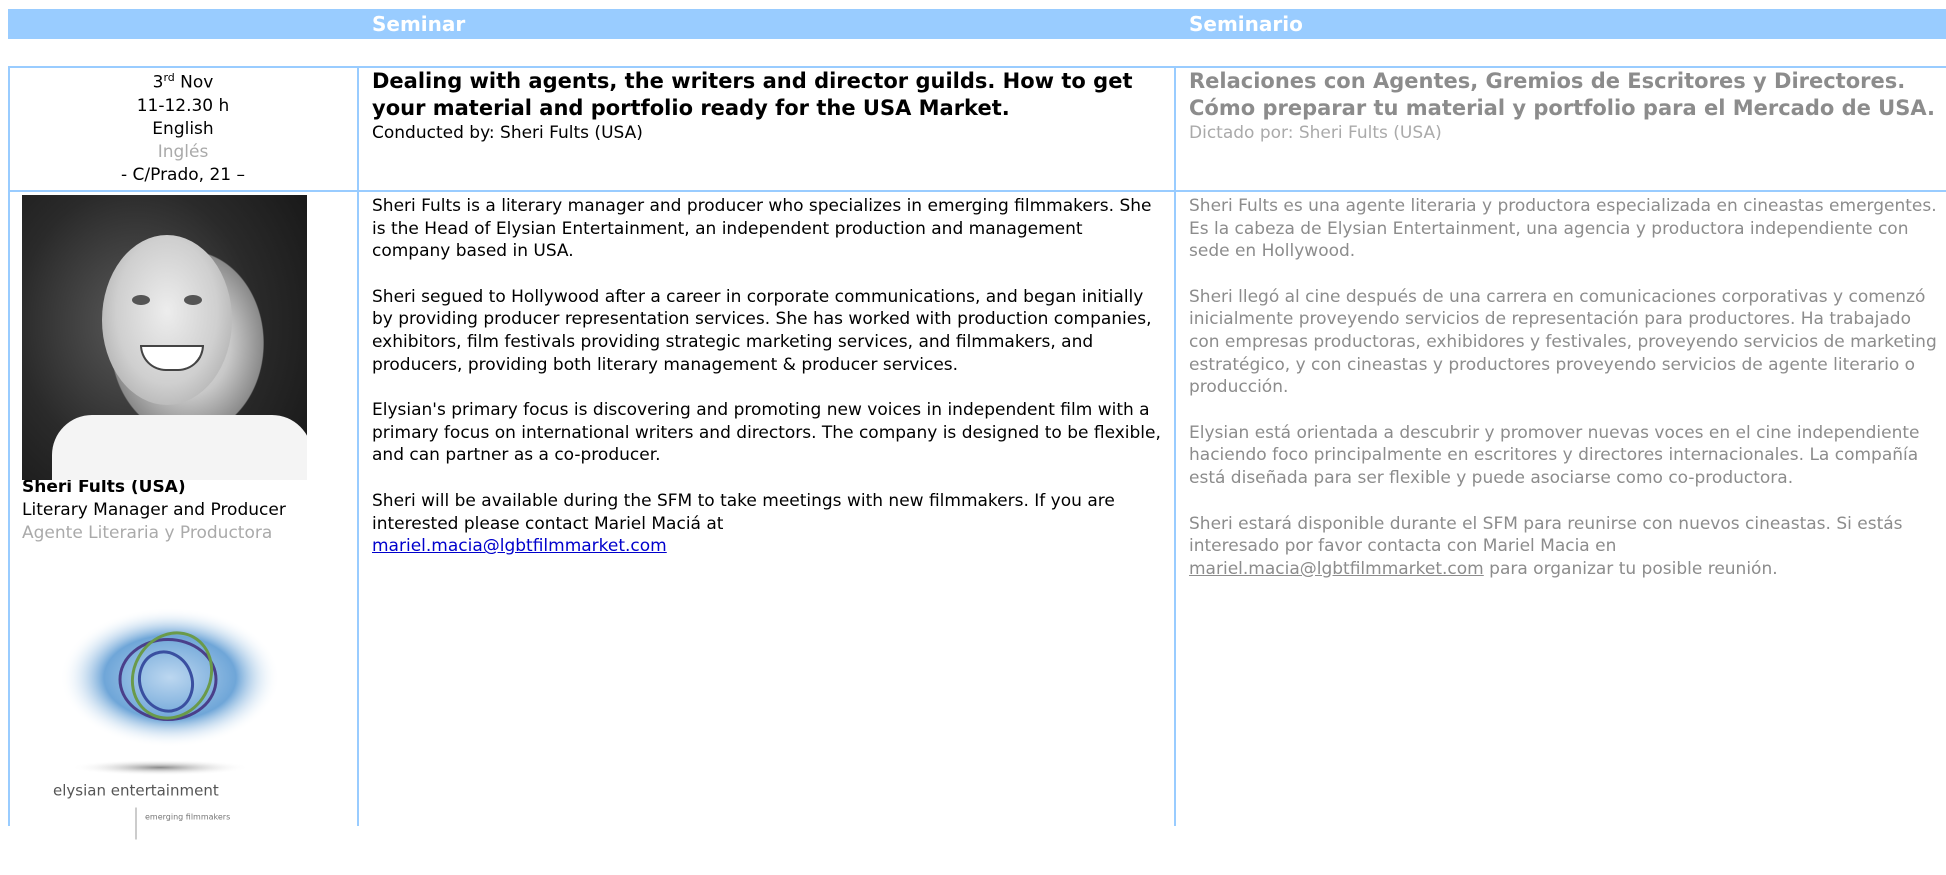 The image size is (1946, 875). What do you see at coordinates (158, 82) in the screenshot?
I see `date-day: 3` at bounding box center [158, 82].